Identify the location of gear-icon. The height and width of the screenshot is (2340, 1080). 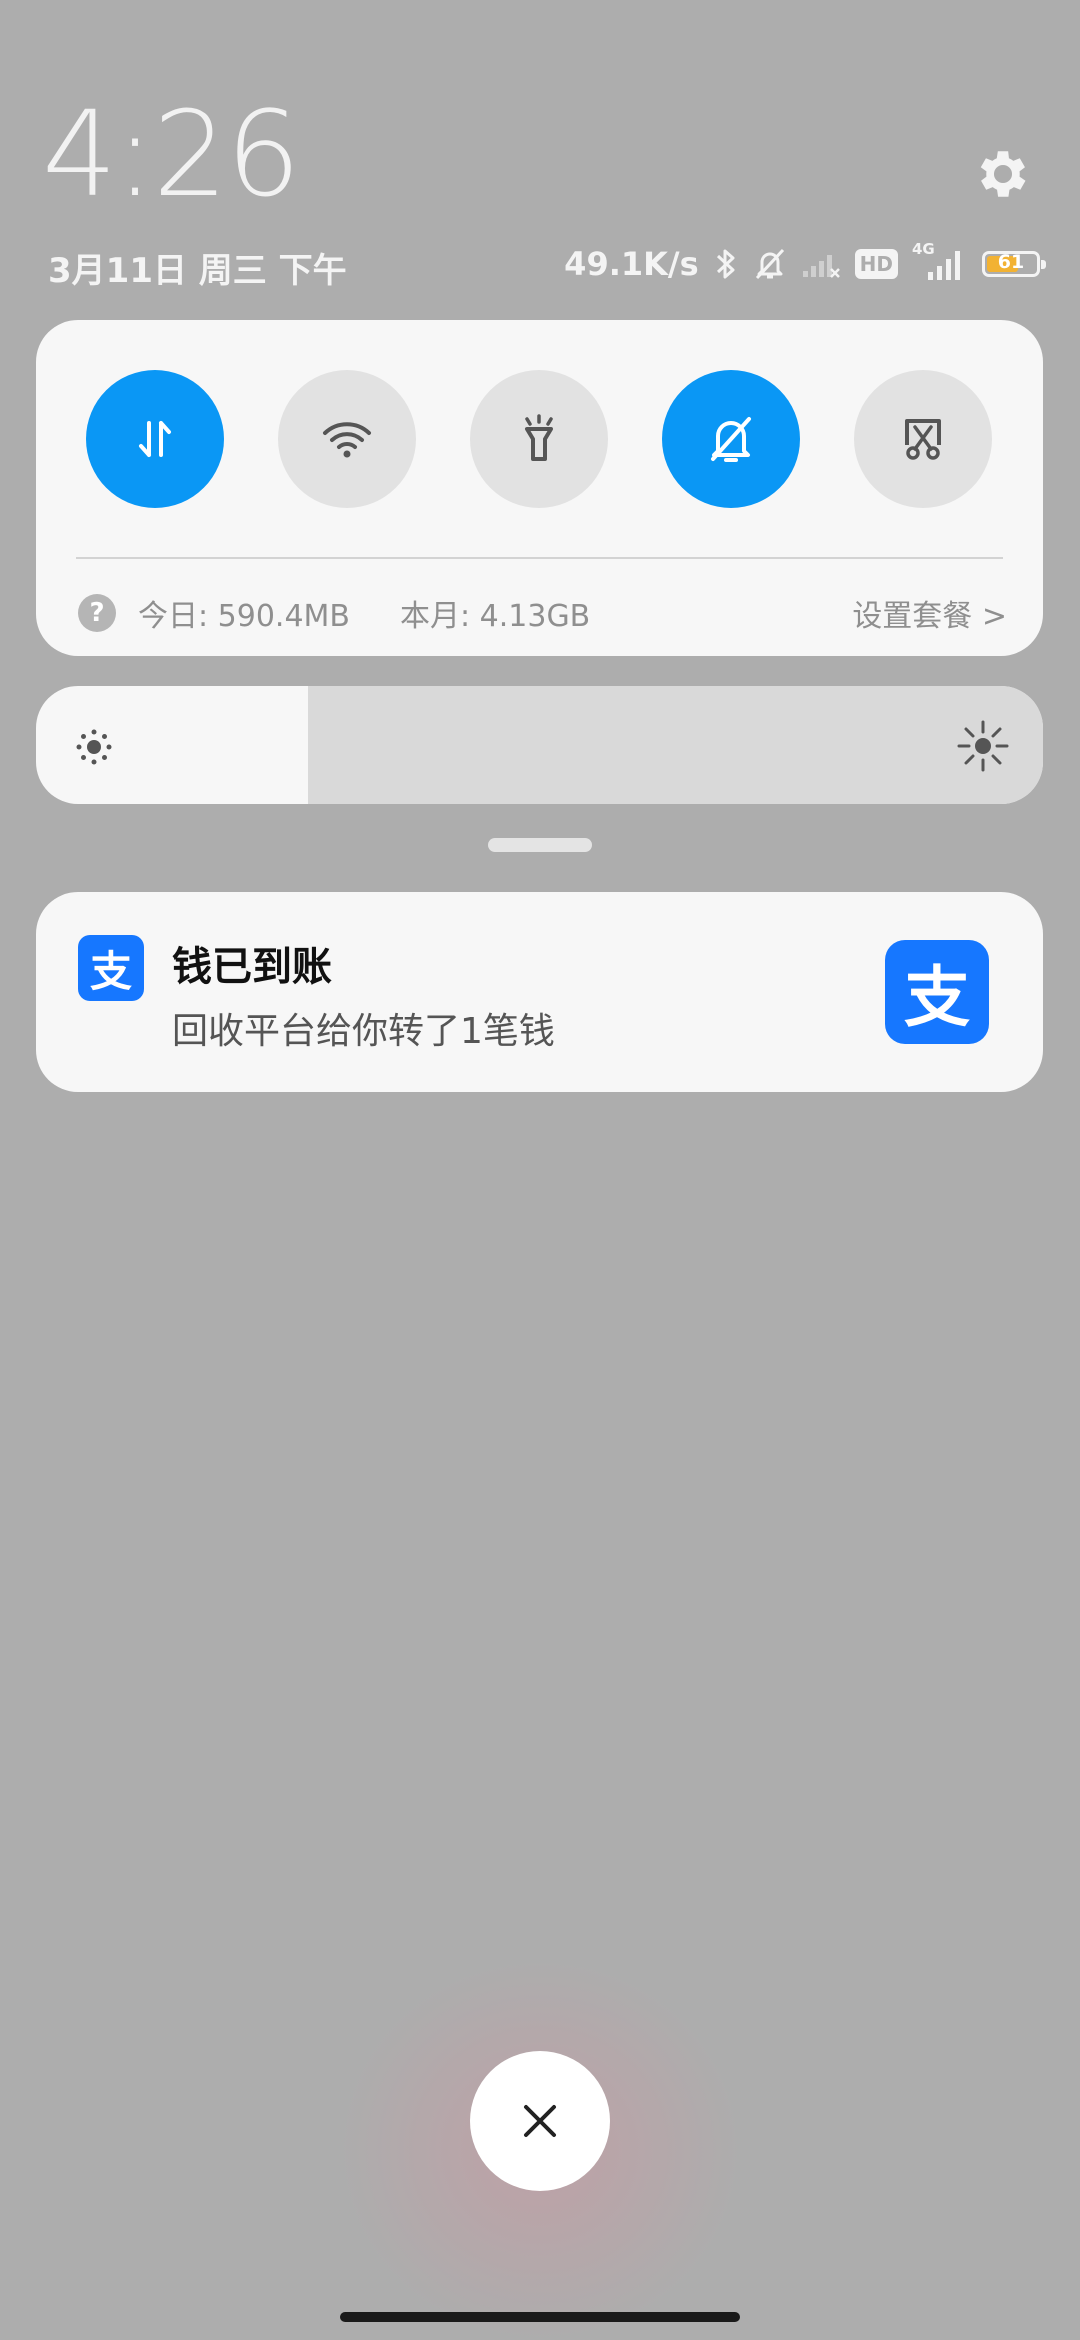
(1003, 174).